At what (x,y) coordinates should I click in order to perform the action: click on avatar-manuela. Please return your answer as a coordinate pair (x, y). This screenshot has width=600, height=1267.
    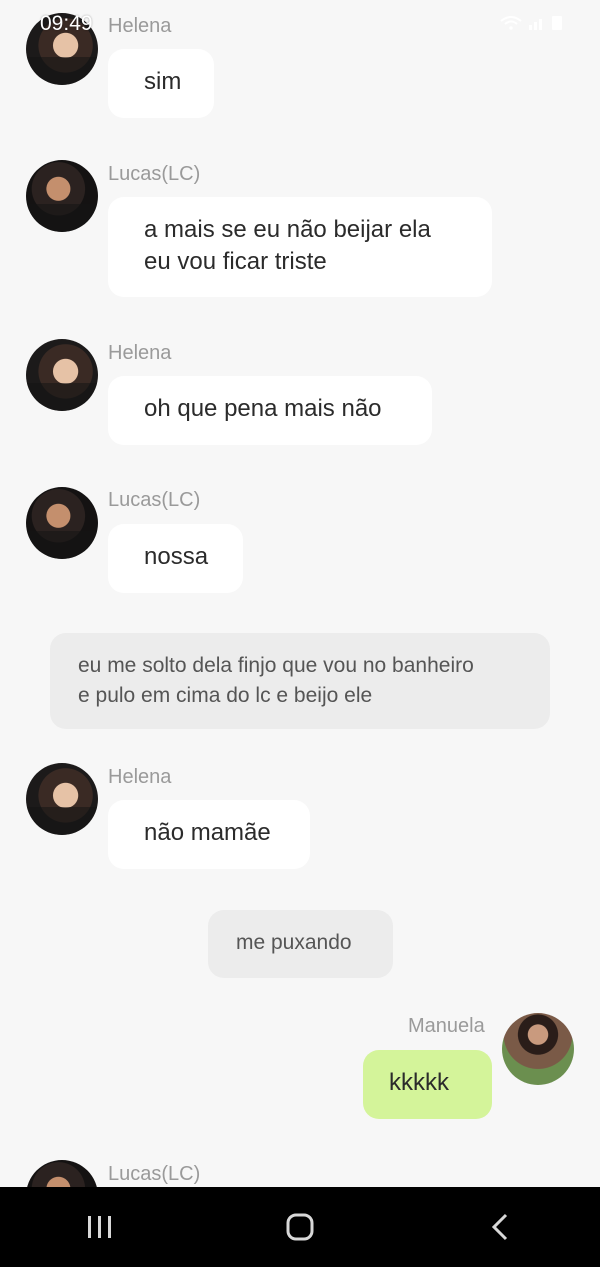
    Looking at the image, I should click on (538, 1049).